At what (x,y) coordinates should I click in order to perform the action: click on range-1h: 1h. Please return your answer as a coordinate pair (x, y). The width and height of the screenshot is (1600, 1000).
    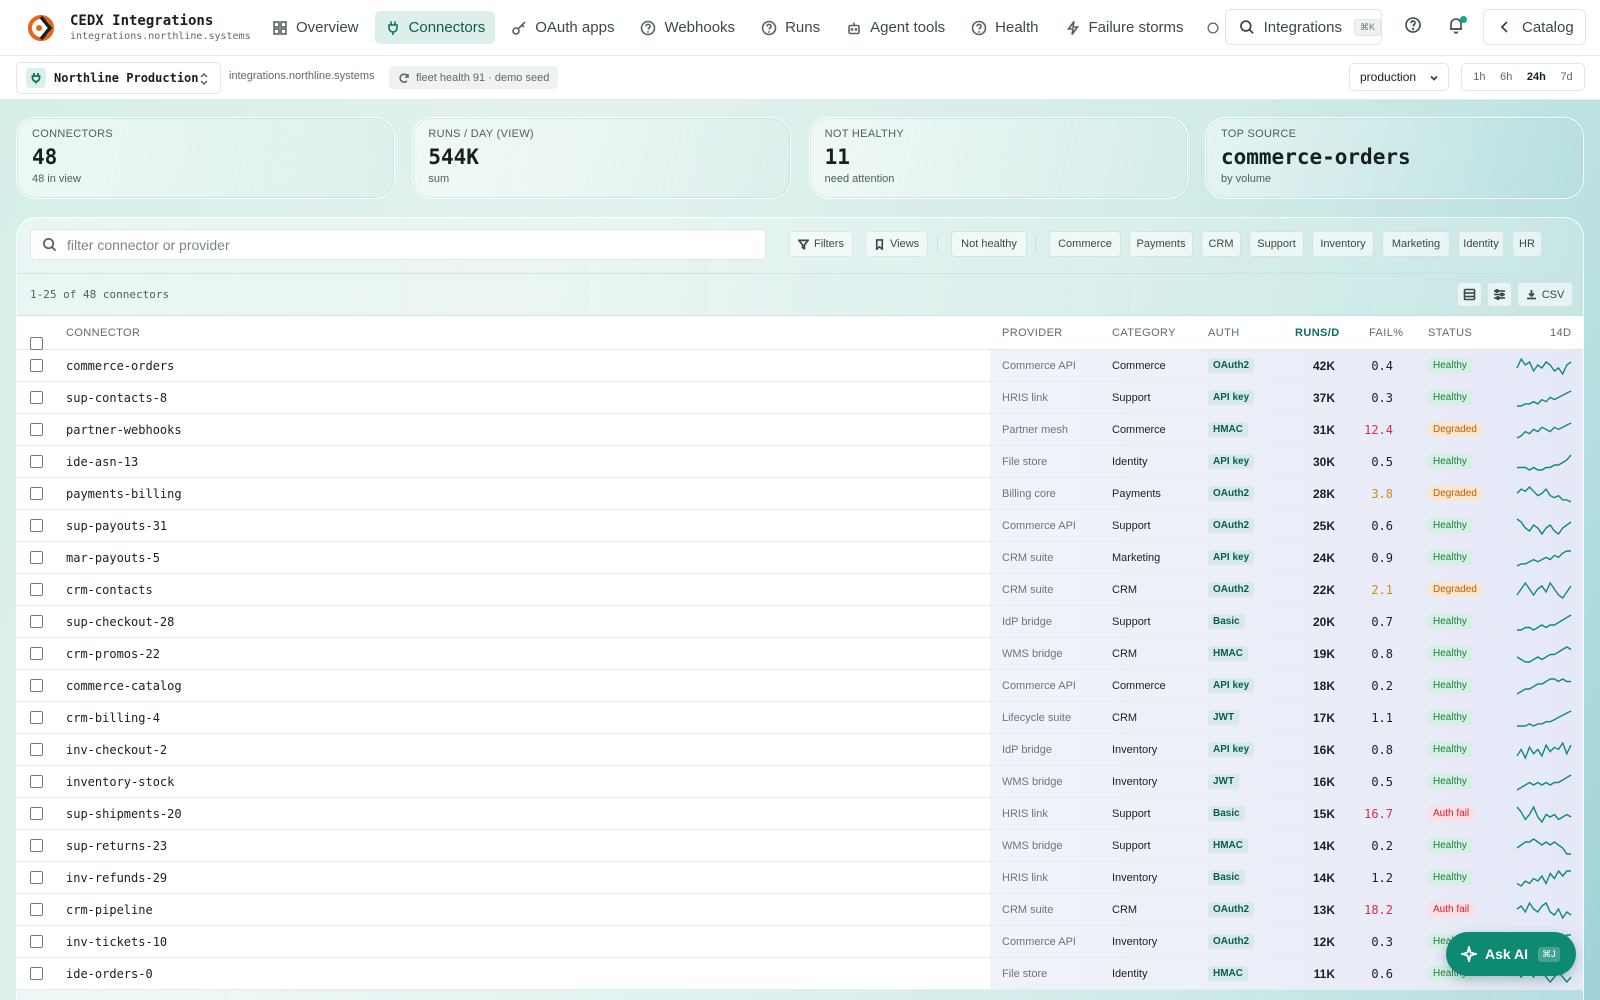
    Looking at the image, I should click on (1479, 77).